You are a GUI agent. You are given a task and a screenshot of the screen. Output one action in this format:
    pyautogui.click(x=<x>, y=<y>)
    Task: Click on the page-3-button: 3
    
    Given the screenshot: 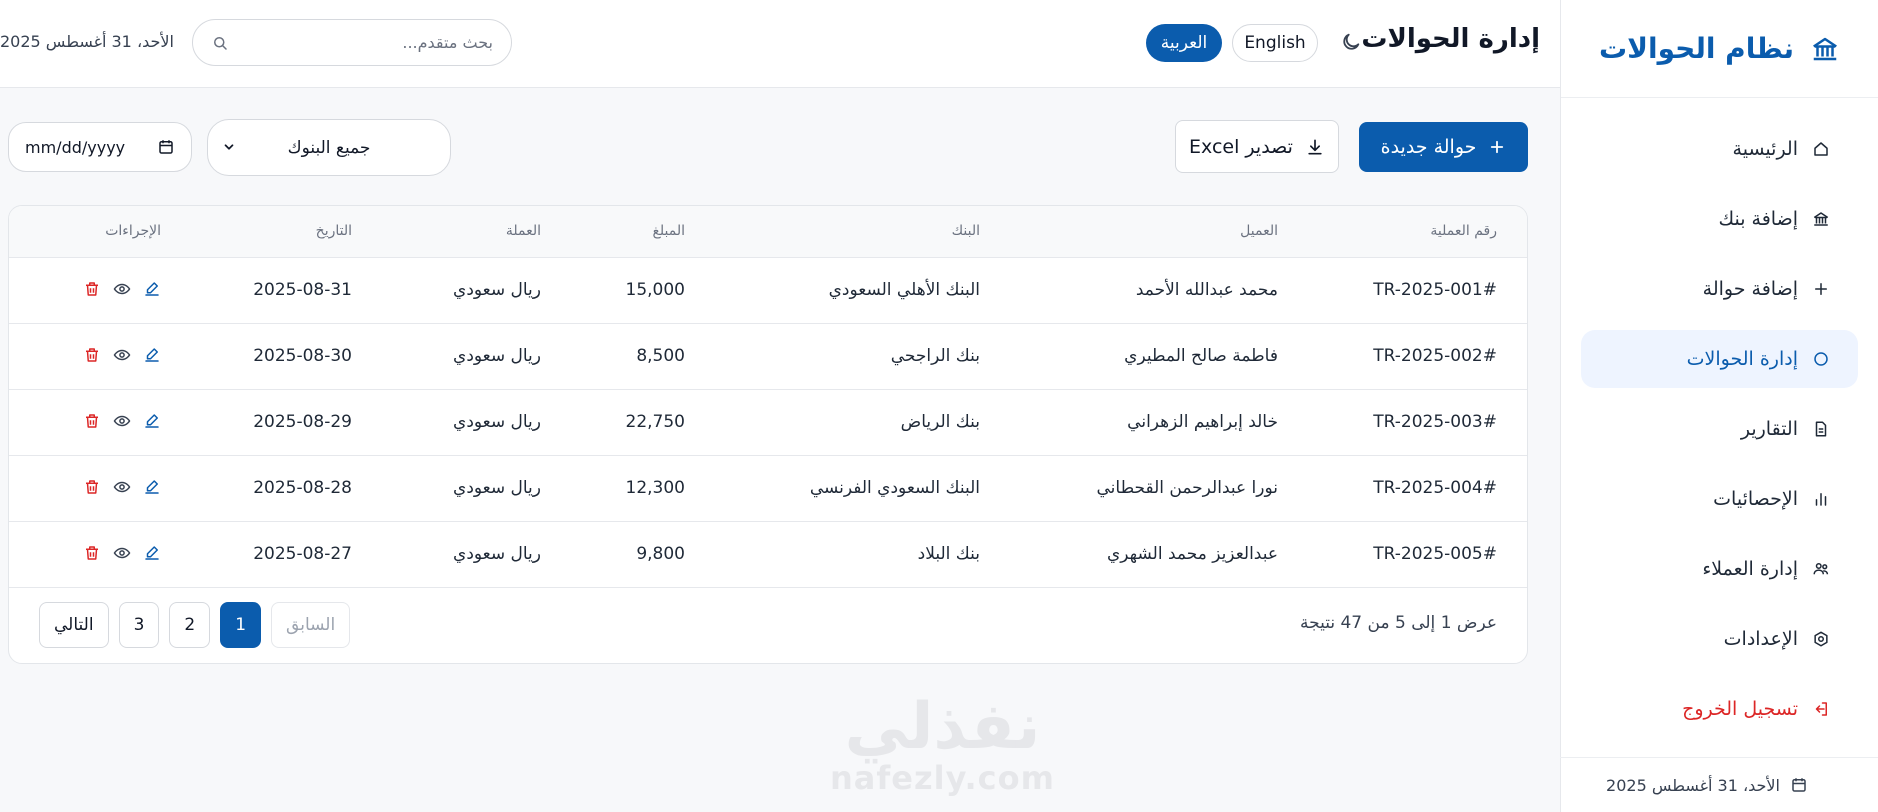 What is the action you would take?
    pyautogui.click(x=139, y=625)
    